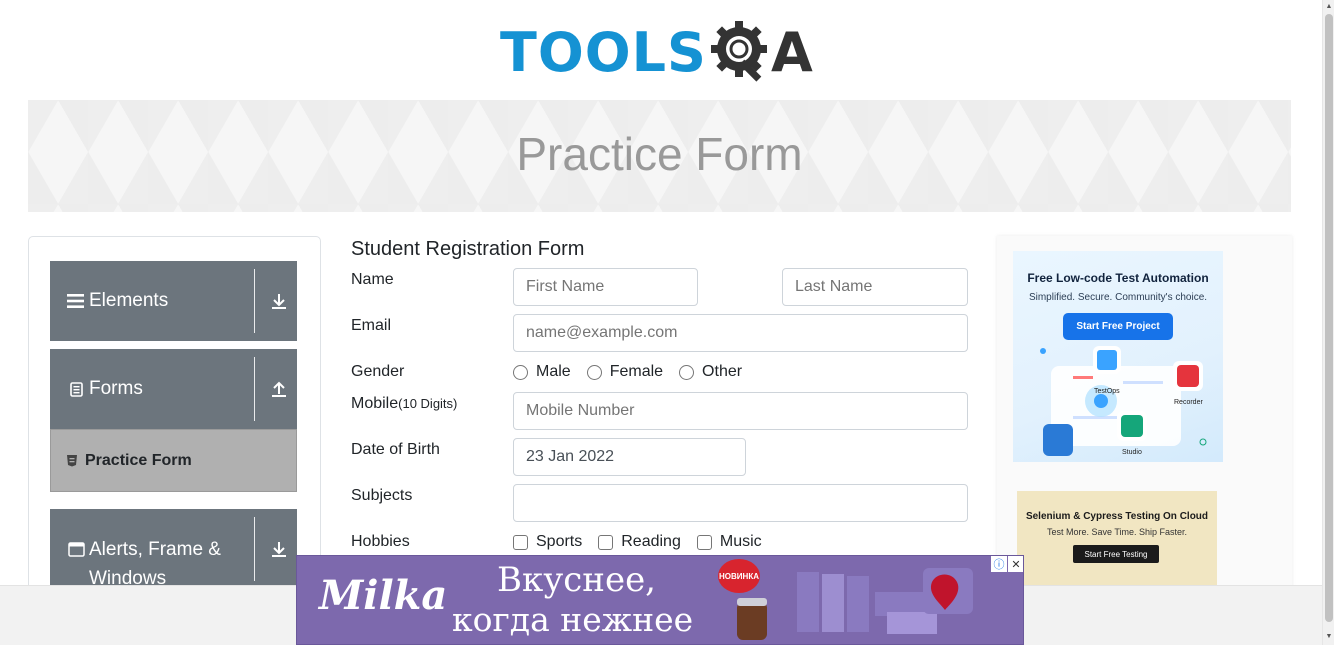  Describe the element at coordinates (129, 300) in the screenshot. I see `sidebar-group-label: Elements` at that location.